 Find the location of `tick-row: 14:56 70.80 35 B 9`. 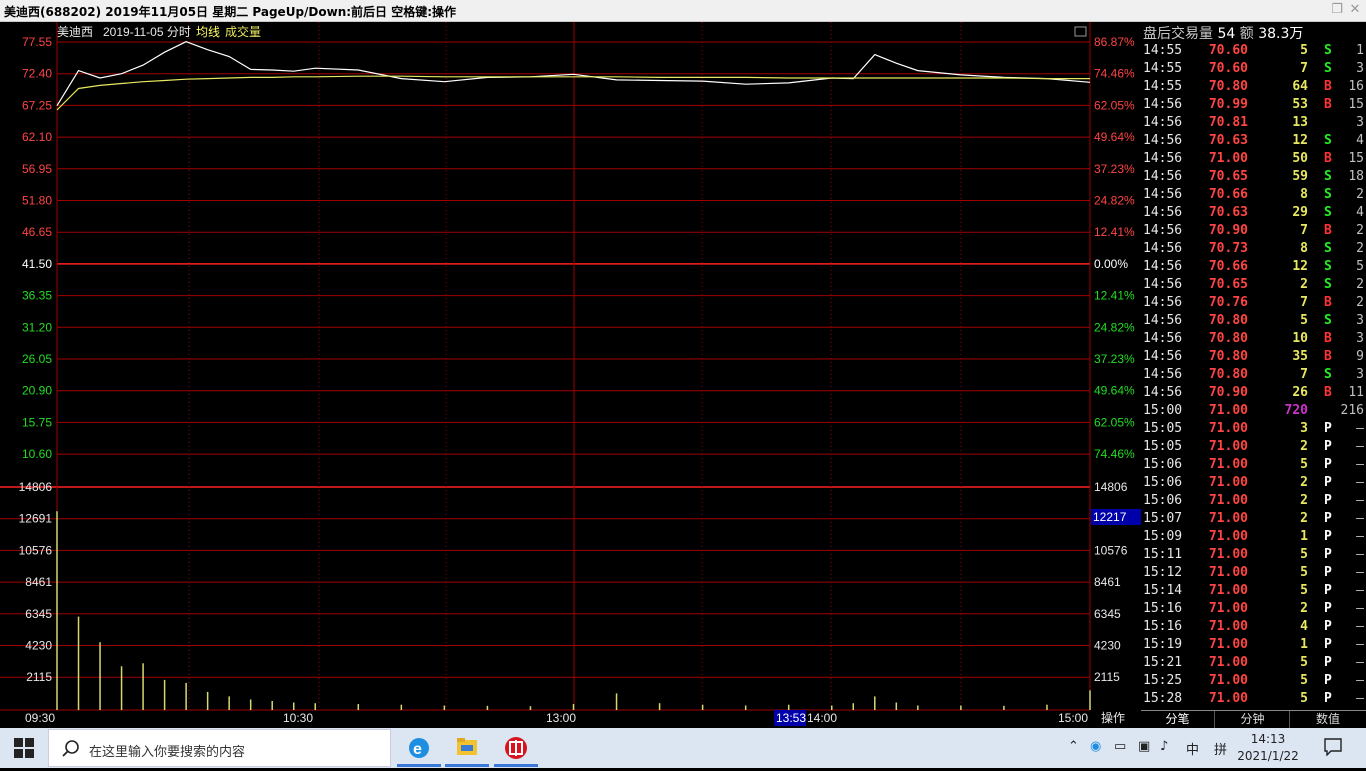

tick-row: 14:56 70.80 35 B 9 is located at coordinates (1253, 357).